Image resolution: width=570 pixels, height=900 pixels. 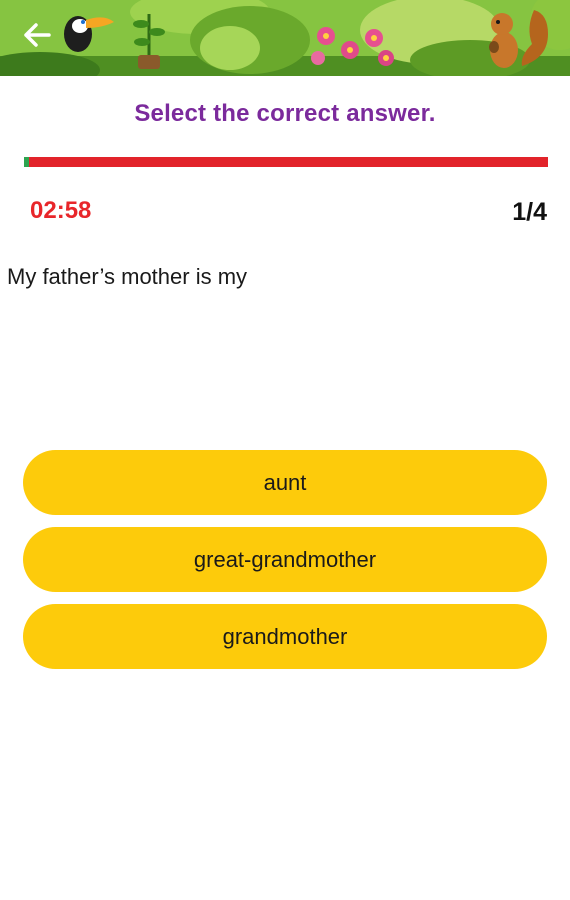 What do you see at coordinates (37, 35) in the screenshot?
I see `arrow-left-icon` at bounding box center [37, 35].